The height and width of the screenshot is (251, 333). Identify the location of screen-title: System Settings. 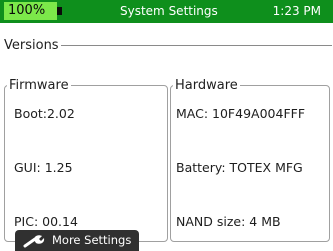
(169, 11).